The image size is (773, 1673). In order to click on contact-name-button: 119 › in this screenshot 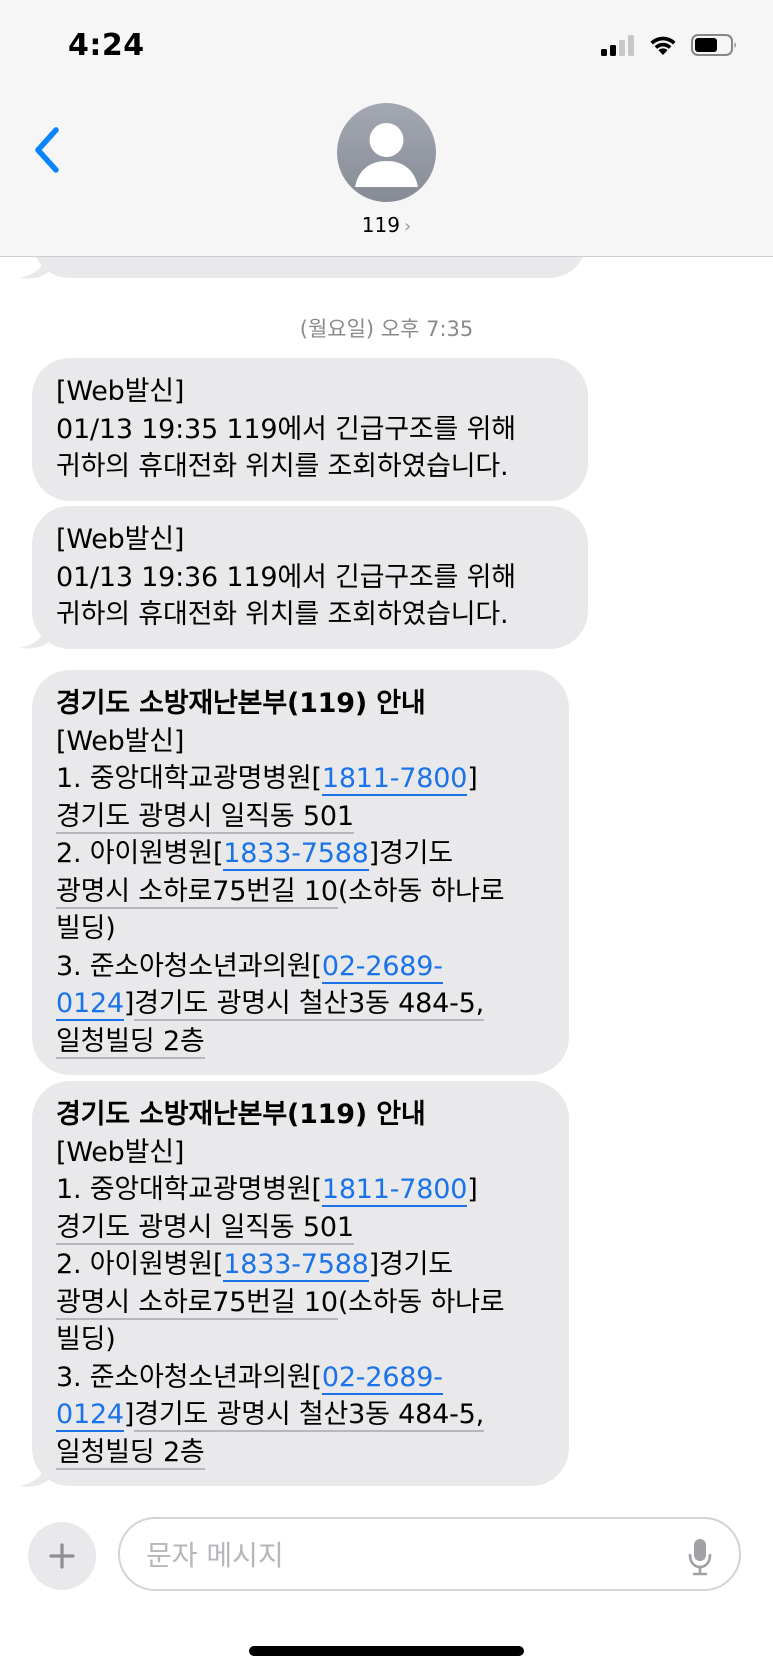, I will do `click(386, 225)`.